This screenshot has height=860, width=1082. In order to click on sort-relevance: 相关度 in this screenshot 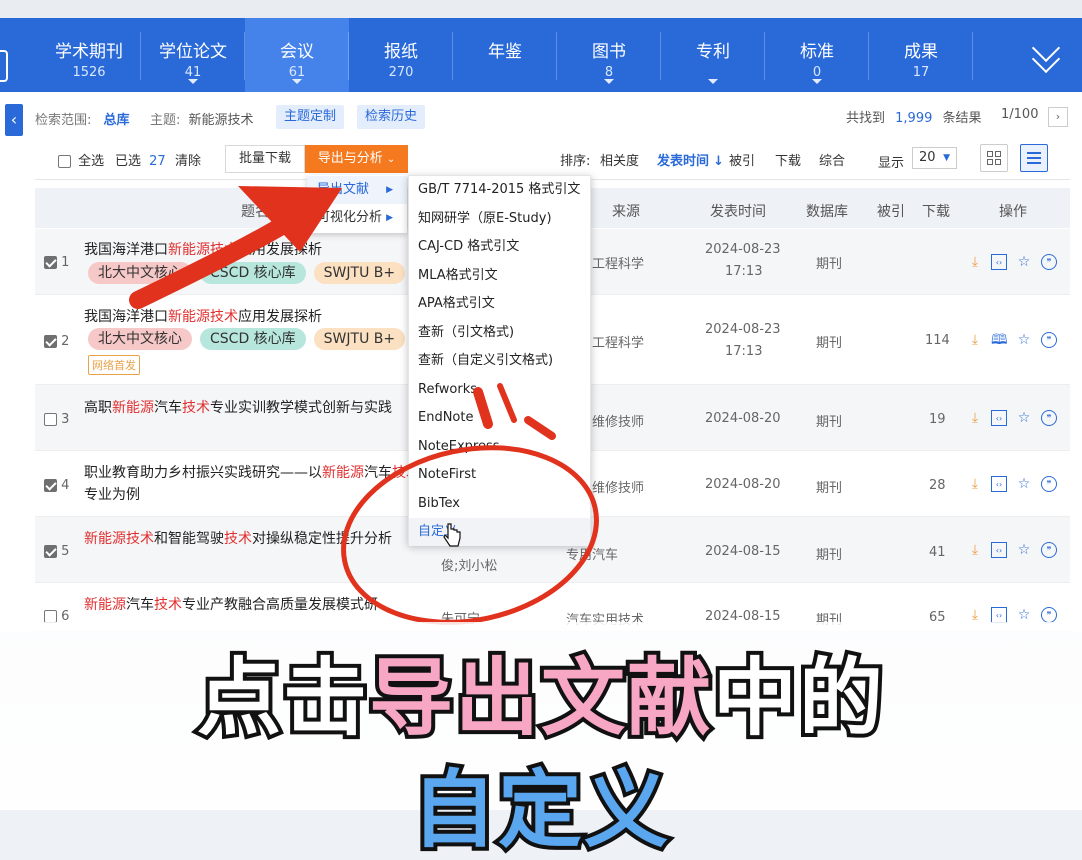, I will do `click(619, 159)`.